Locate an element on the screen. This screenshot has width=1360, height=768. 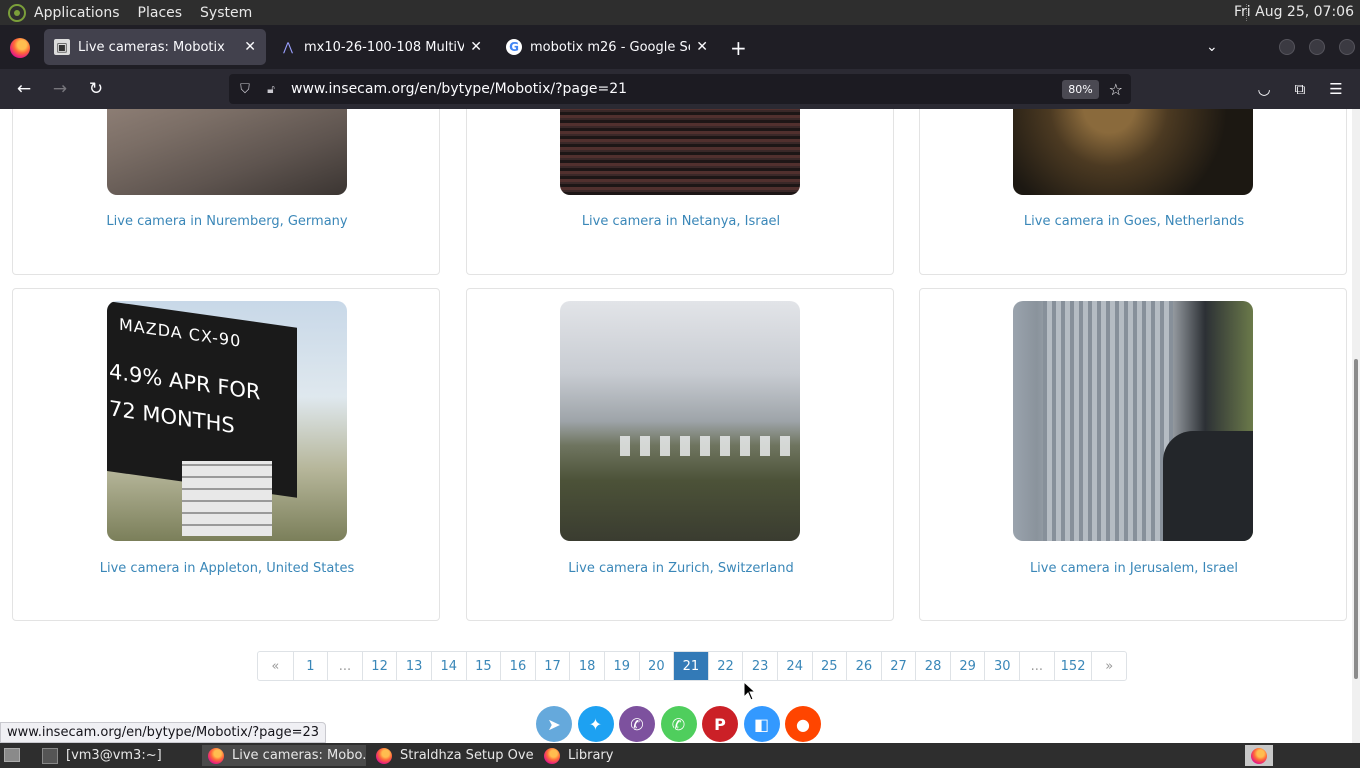
camera-link-goes: Live camera in Goes, Netherlands is located at coordinates (1134, 221).